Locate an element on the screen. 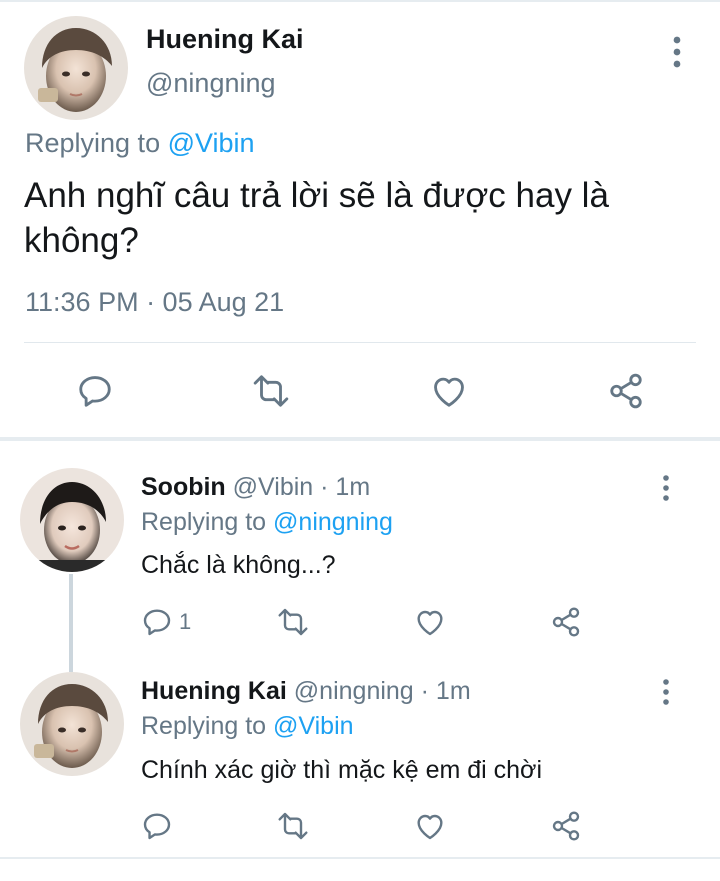 The height and width of the screenshot is (881, 720). reply-text: Chính xác giờ thì mặc kệ em đi chời is located at coordinates (342, 770).